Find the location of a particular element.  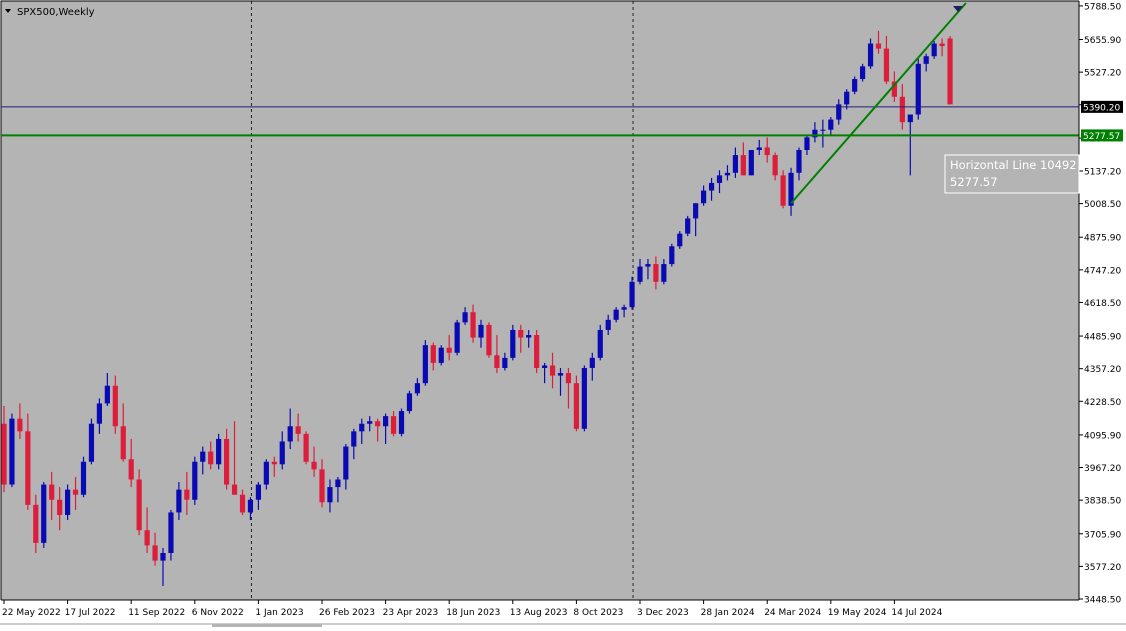

time-tick-label: 24 Mar 2024 is located at coordinates (792, 613).